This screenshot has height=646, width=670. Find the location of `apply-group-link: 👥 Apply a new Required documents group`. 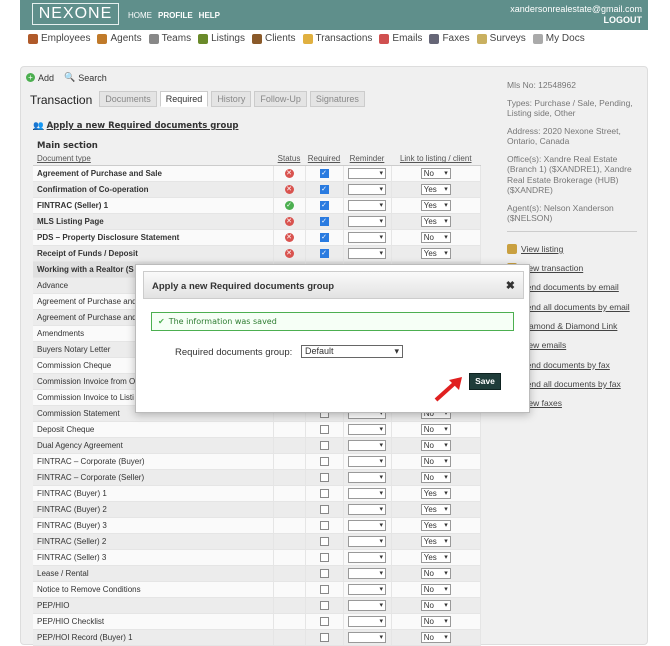

apply-group-link: 👥 Apply a new Required documents group is located at coordinates (135, 126).